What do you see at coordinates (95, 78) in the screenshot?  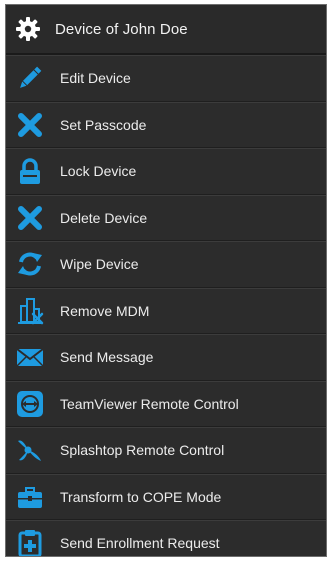 I see `menu-item-label: Edit Device` at bounding box center [95, 78].